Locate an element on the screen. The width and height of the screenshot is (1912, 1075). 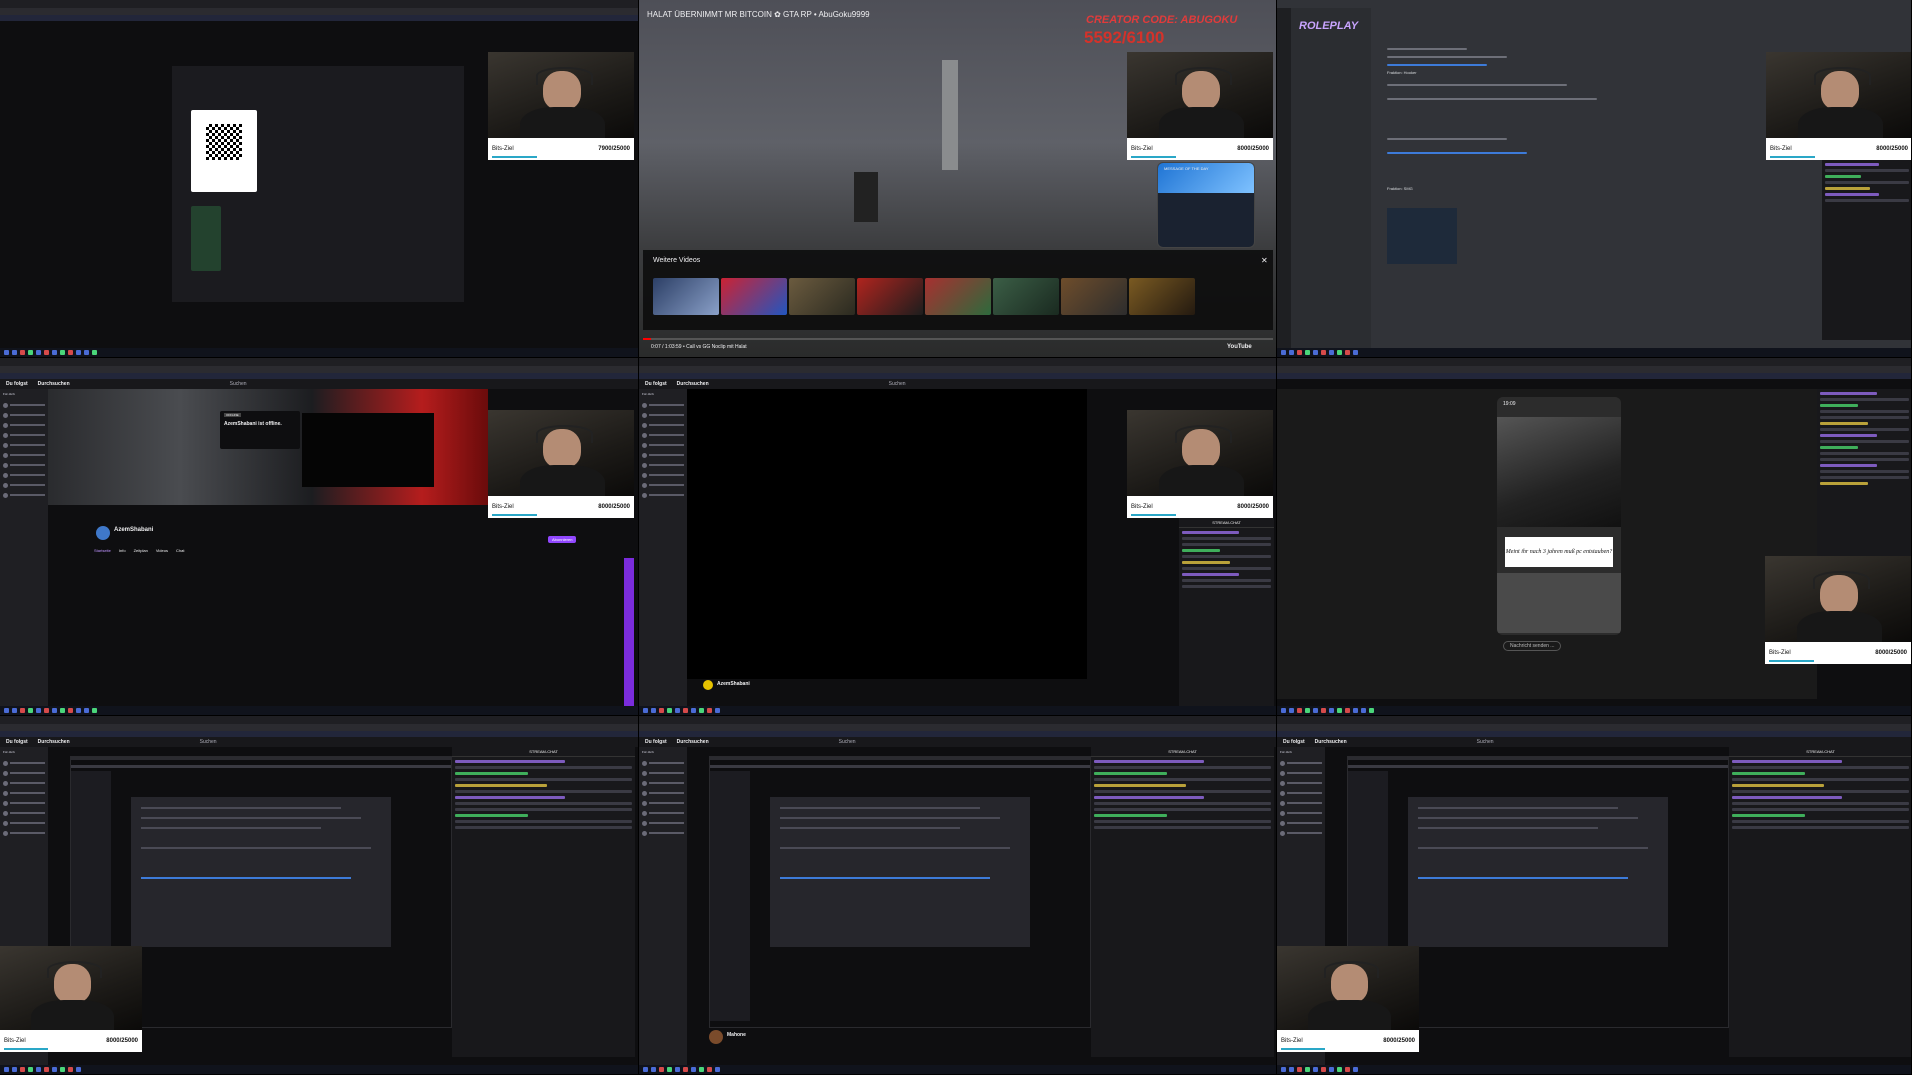
bits-goal-widget: Bits-Ziel 7900/25000 is located at coordinates (561, 149).